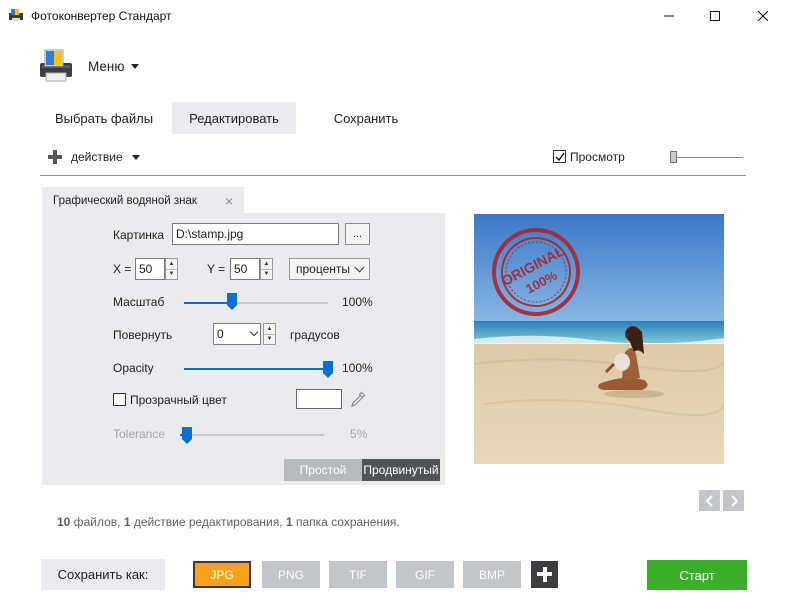 This screenshot has width=786, height=610. What do you see at coordinates (544, 574) in the screenshot?
I see `add-format-button` at bounding box center [544, 574].